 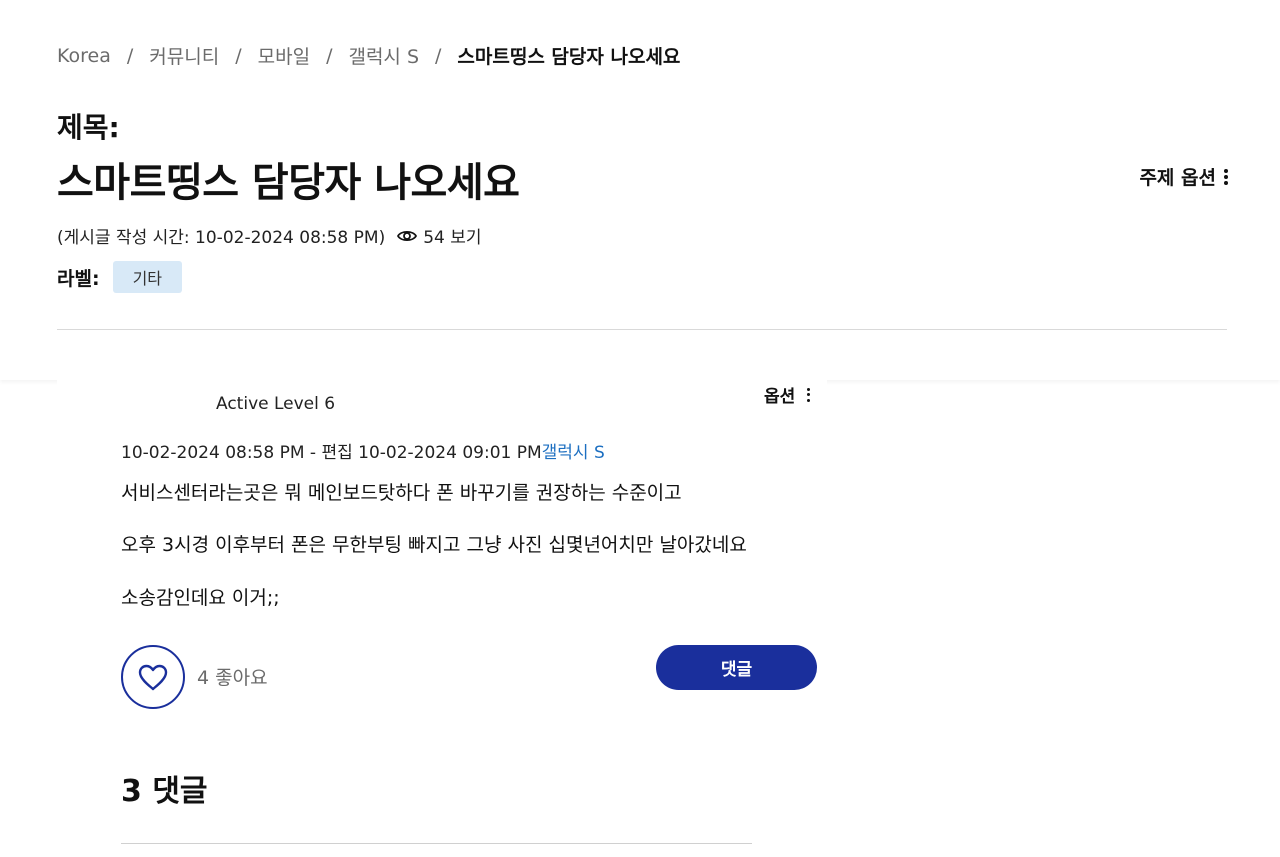 What do you see at coordinates (164, 791) in the screenshot?
I see `comments-heading: 3 댓글` at bounding box center [164, 791].